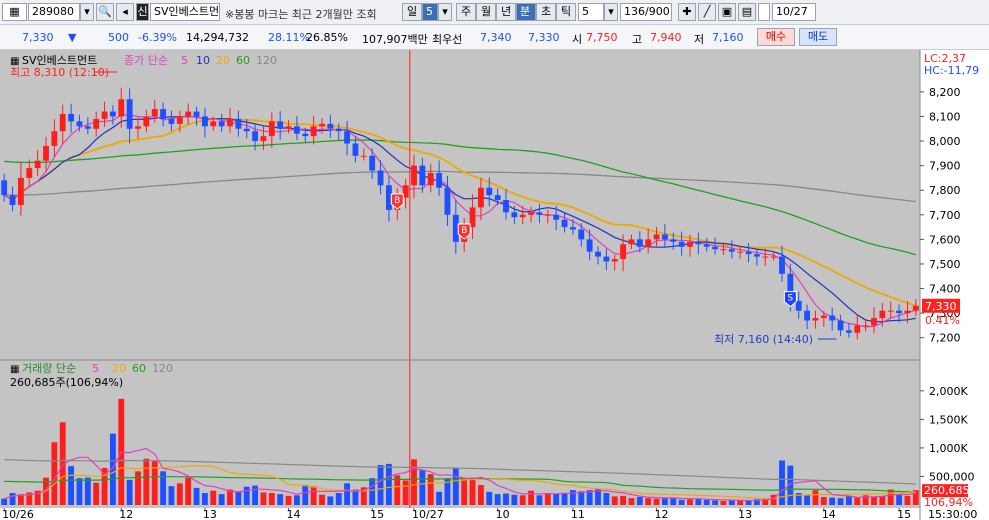 This screenshot has width=989, height=520. Describe the element at coordinates (18, 514) in the screenshot. I see `x-tick-label: 10/26` at that location.